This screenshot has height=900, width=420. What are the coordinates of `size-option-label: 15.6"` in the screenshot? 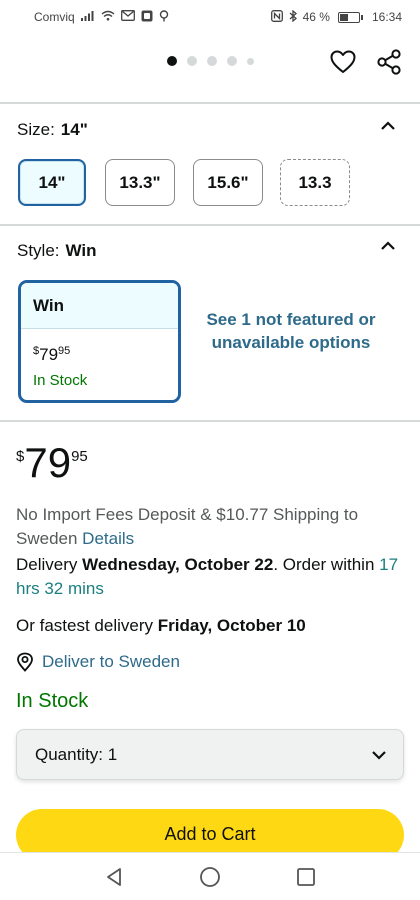 It's located at (228, 182).